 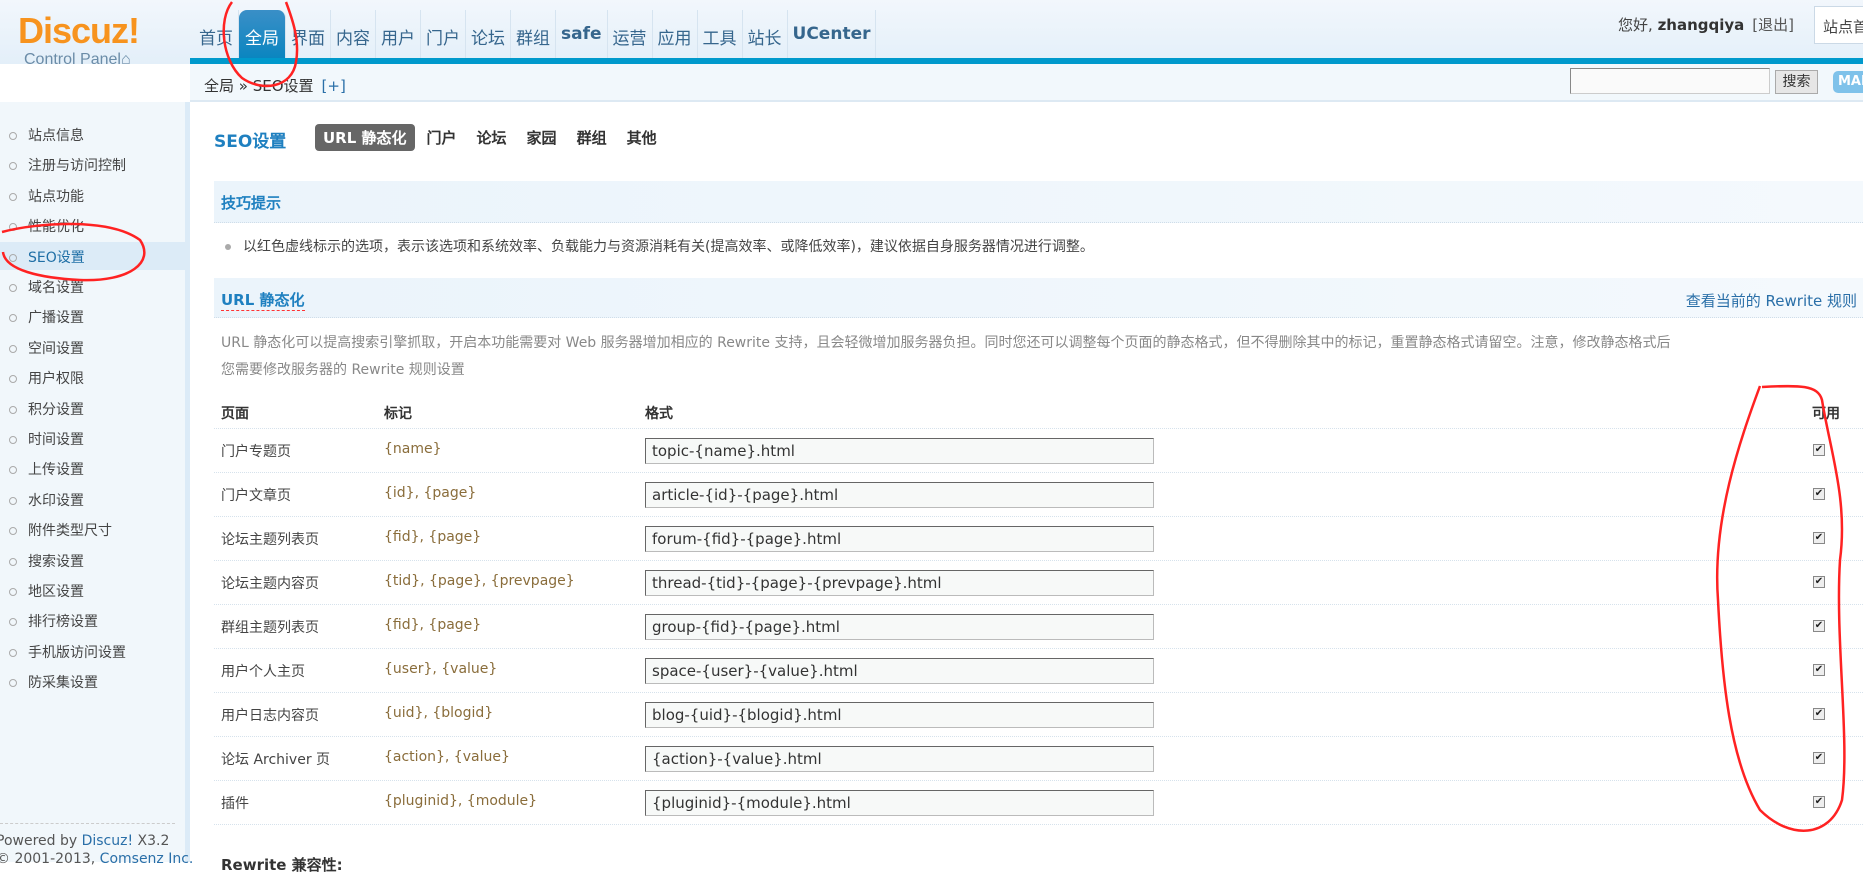 What do you see at coordinates (92, 225) in the screenshot?
I see `sidebar-item-3: 性能优化` at bounding box center [92, 225].